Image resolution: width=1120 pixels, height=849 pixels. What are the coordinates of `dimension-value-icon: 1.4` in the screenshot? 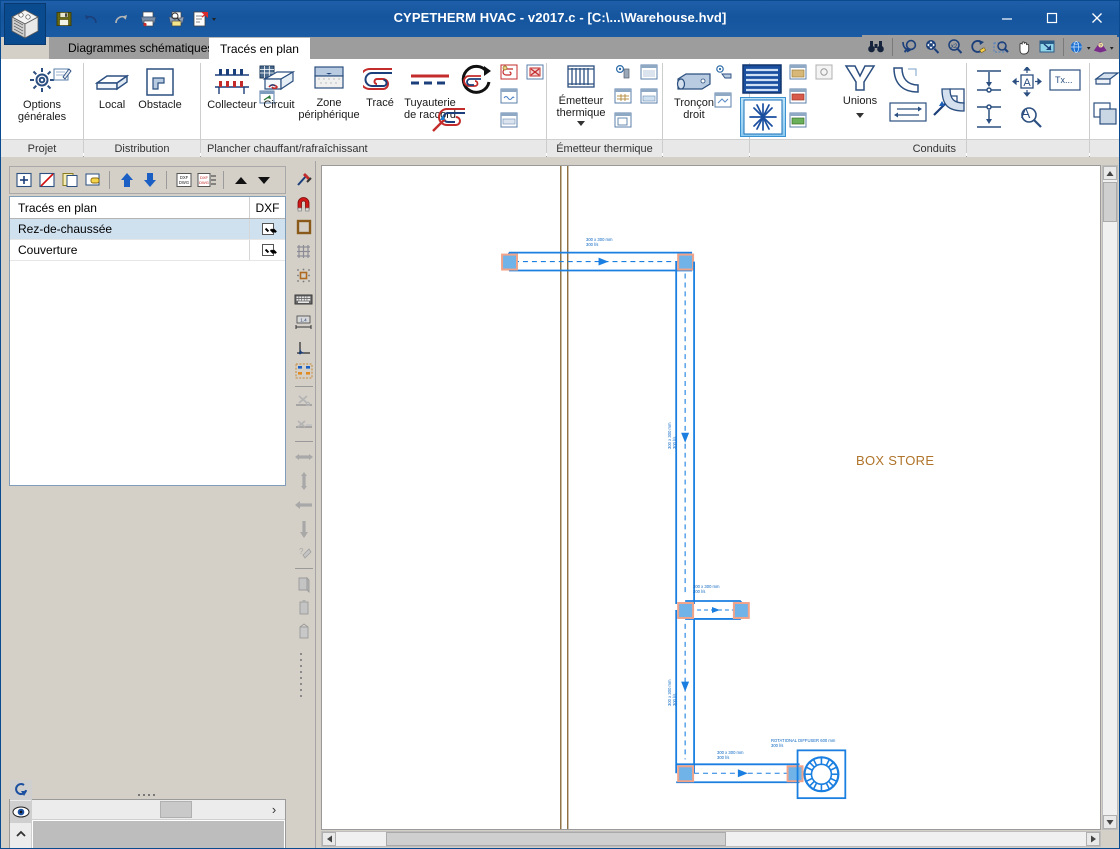 It's located at (304, 323).